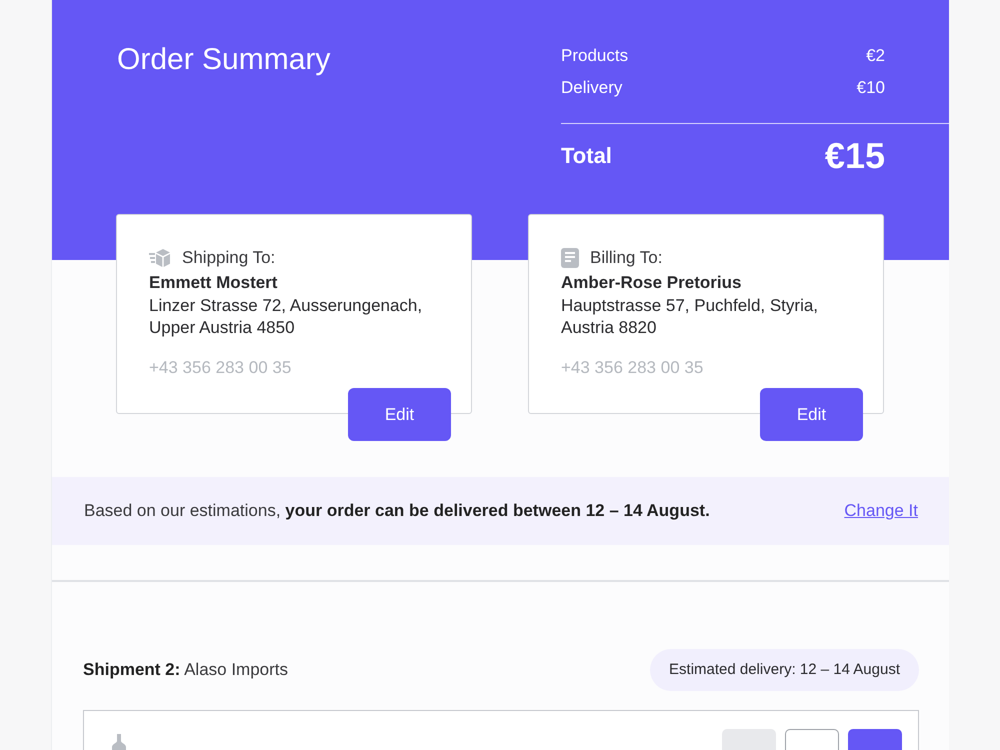 This screenshot has height=750, width=1000. What do you see at coordinates (286, 317) in the screenshot?
I see `postal-address: Linzer Strasse 72, Ausserungenach, Upper Austria 4850` at bounding box center [286, 317].